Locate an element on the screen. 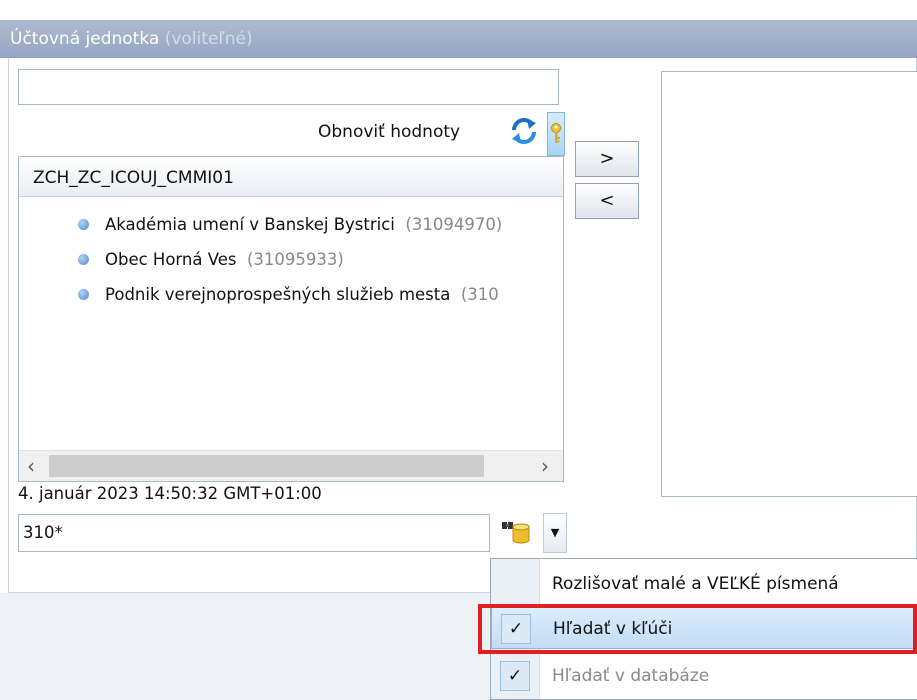  optional-label: (voliteľné) is located at coordinates (208, 39).